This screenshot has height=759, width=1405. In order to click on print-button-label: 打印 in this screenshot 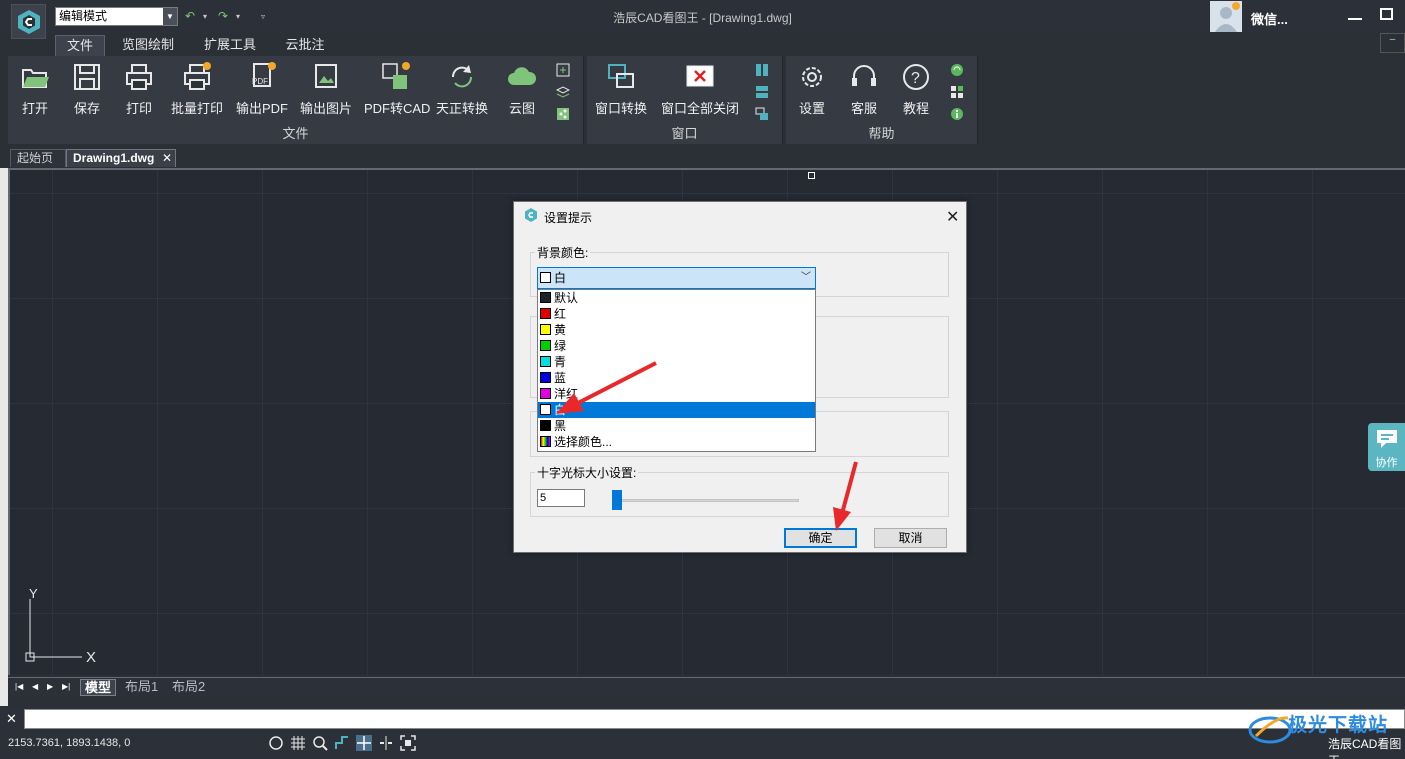, I will do `click(138, 108)`.